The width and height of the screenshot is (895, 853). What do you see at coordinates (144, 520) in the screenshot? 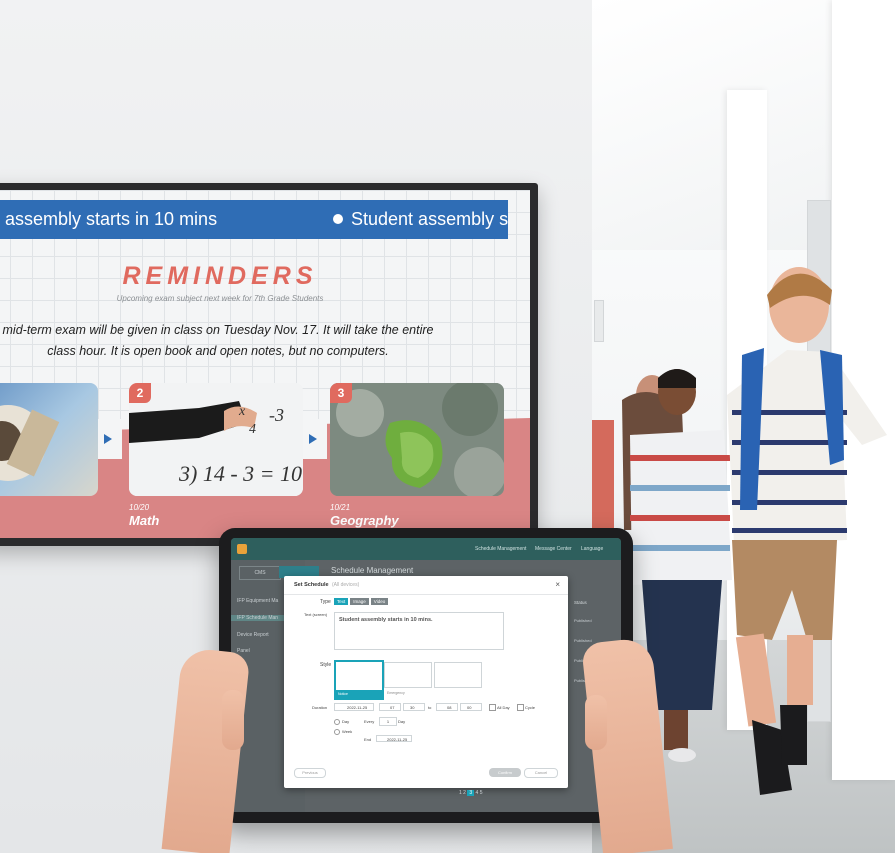
I see `card-subject: Math` at bounding box center [144, 520].